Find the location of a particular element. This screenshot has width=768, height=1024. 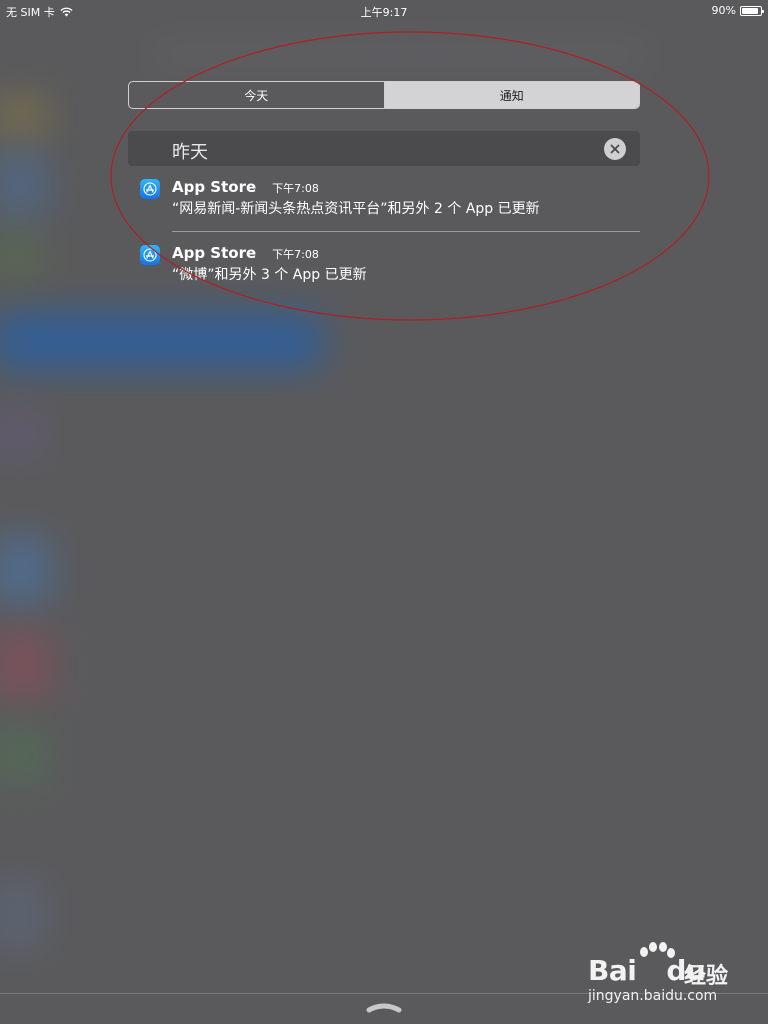

battery-level is located at coordinates (750, 10).